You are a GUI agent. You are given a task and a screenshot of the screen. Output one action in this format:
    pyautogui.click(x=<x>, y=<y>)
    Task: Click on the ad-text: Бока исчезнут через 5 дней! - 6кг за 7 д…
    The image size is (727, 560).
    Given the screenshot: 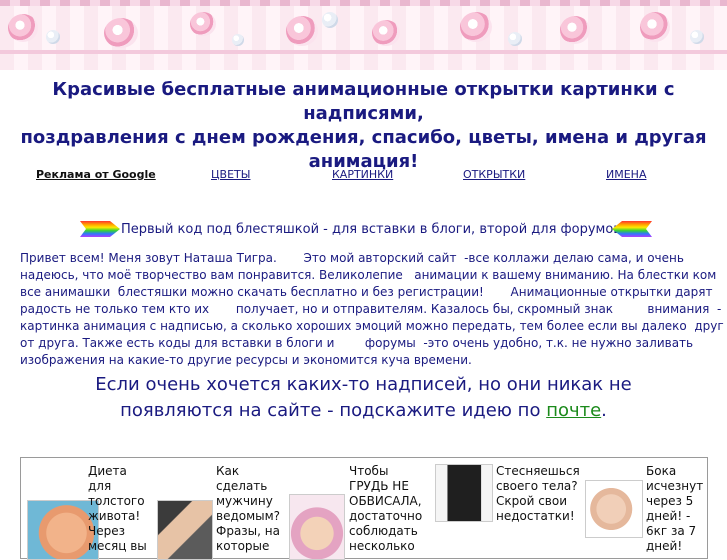 What is the action you would take?
    pyautogui.click(x=675, y=509)
    